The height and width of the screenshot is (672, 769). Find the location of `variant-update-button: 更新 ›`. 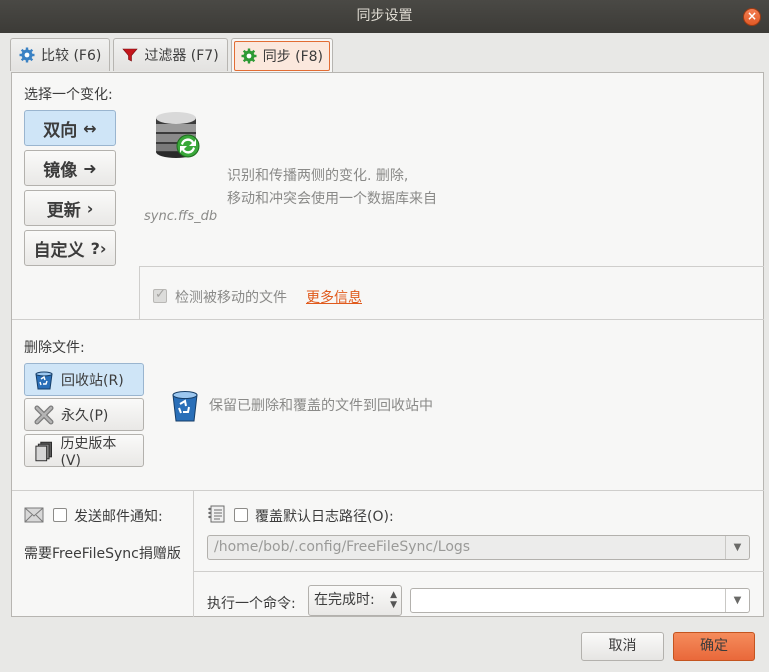

variant-update-button: 更新 › is located at coordinates (70, 208).